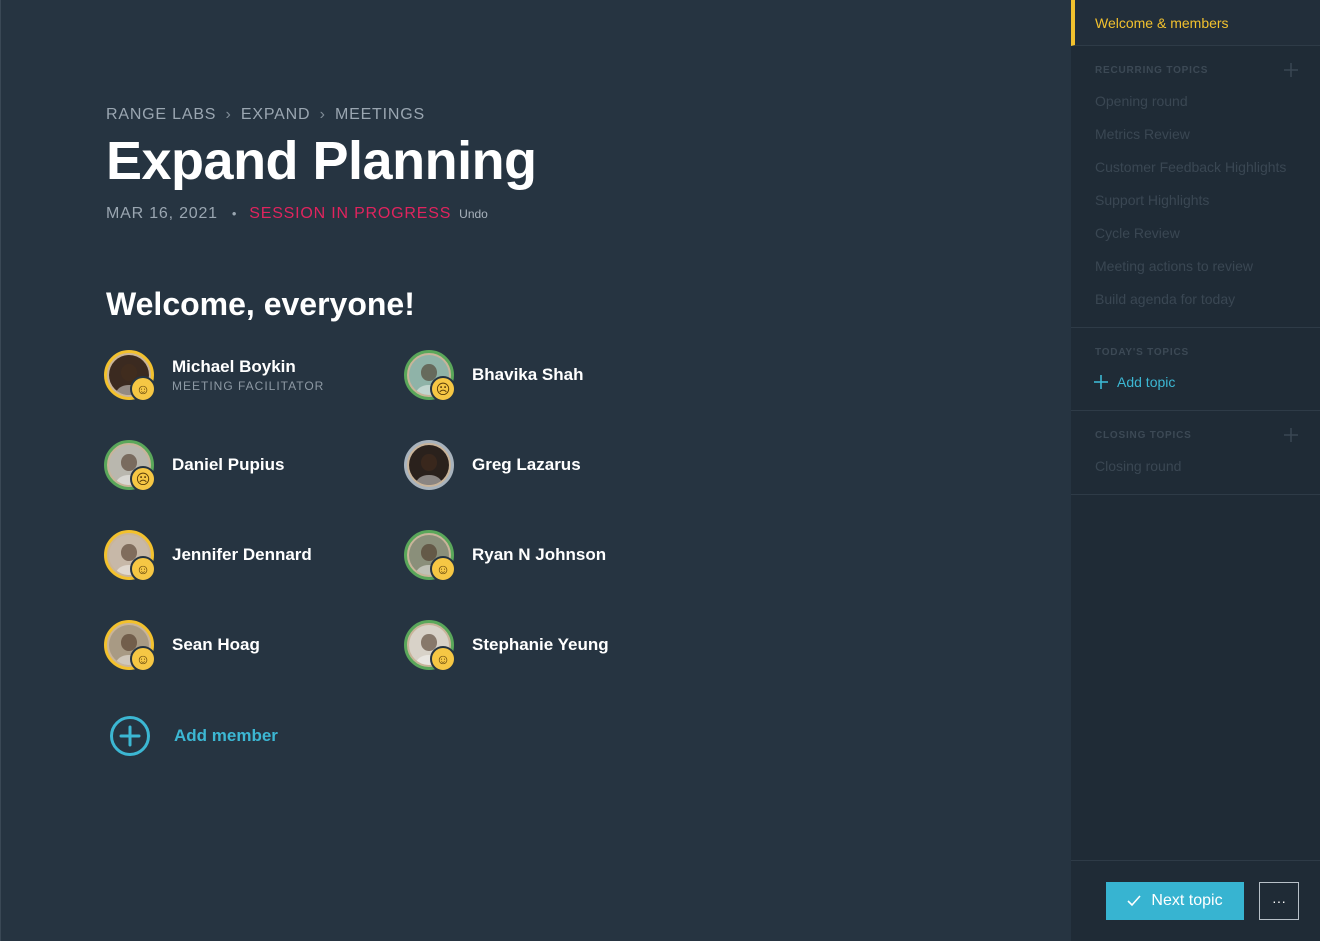  I want to click on member-card: ☺ Jennifer Dennard, so click(208, 555).